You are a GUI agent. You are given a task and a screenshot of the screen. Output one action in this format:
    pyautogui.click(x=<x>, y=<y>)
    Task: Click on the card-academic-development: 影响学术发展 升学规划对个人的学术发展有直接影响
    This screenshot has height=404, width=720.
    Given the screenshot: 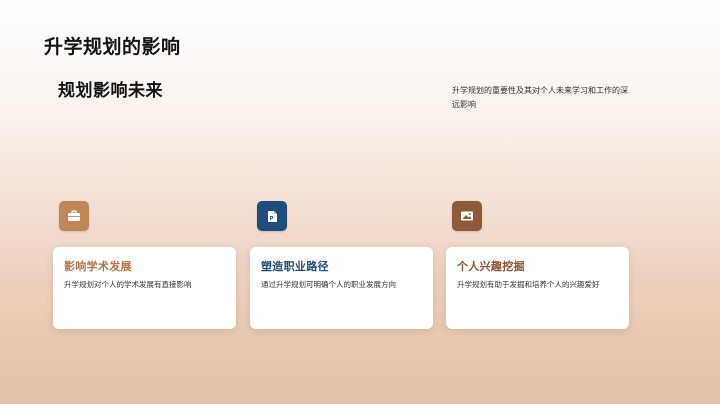 What is the action you would take?
    pyautogui.click(x=144, y=288)
    